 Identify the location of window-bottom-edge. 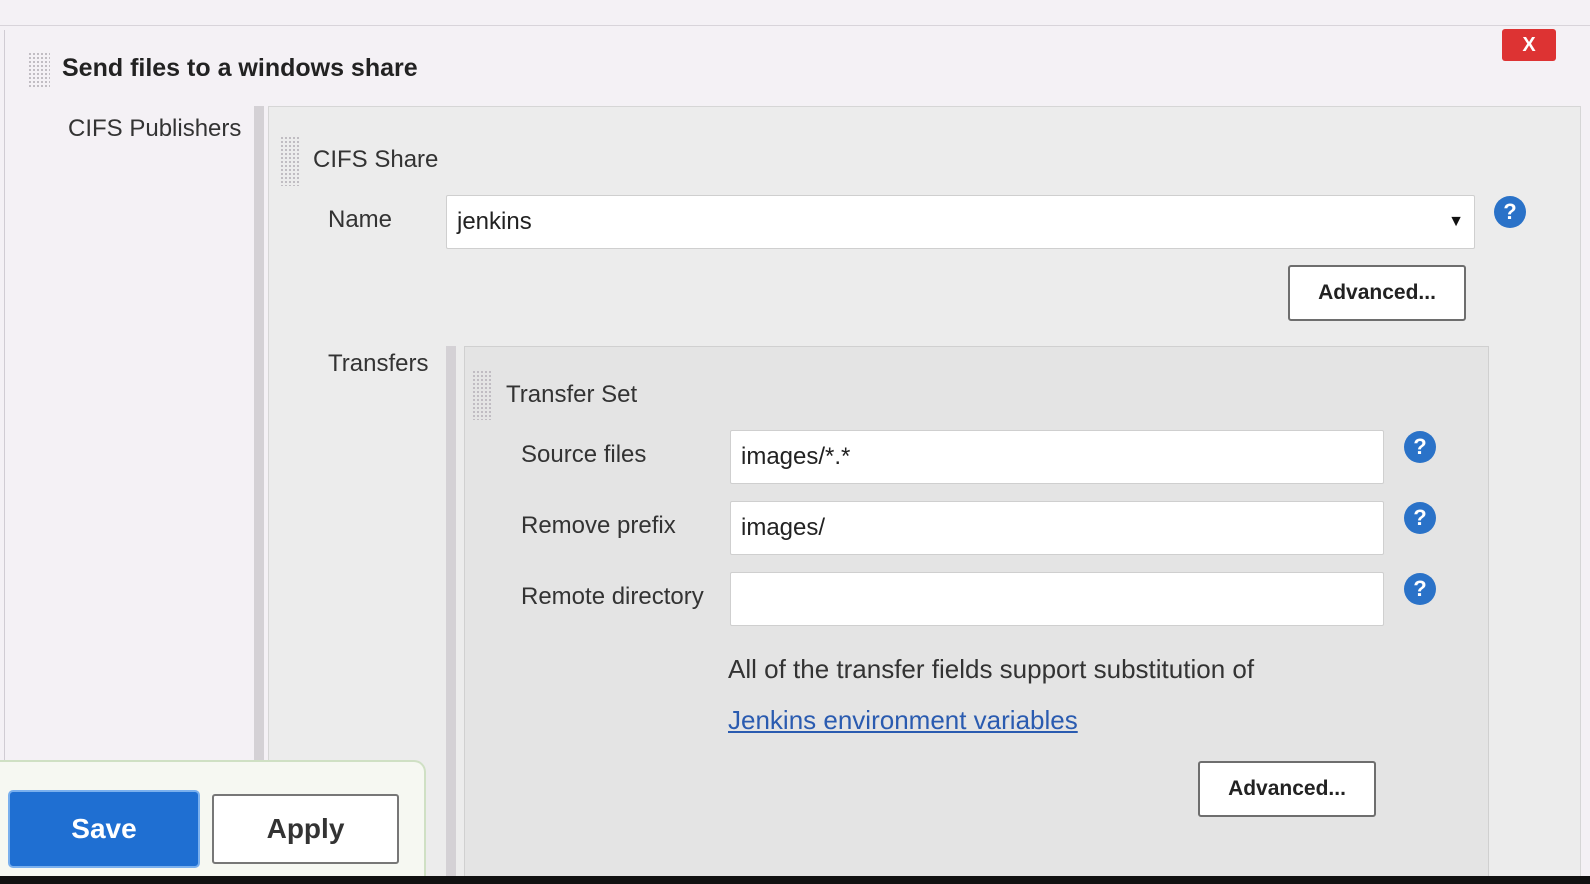
(795, 880).